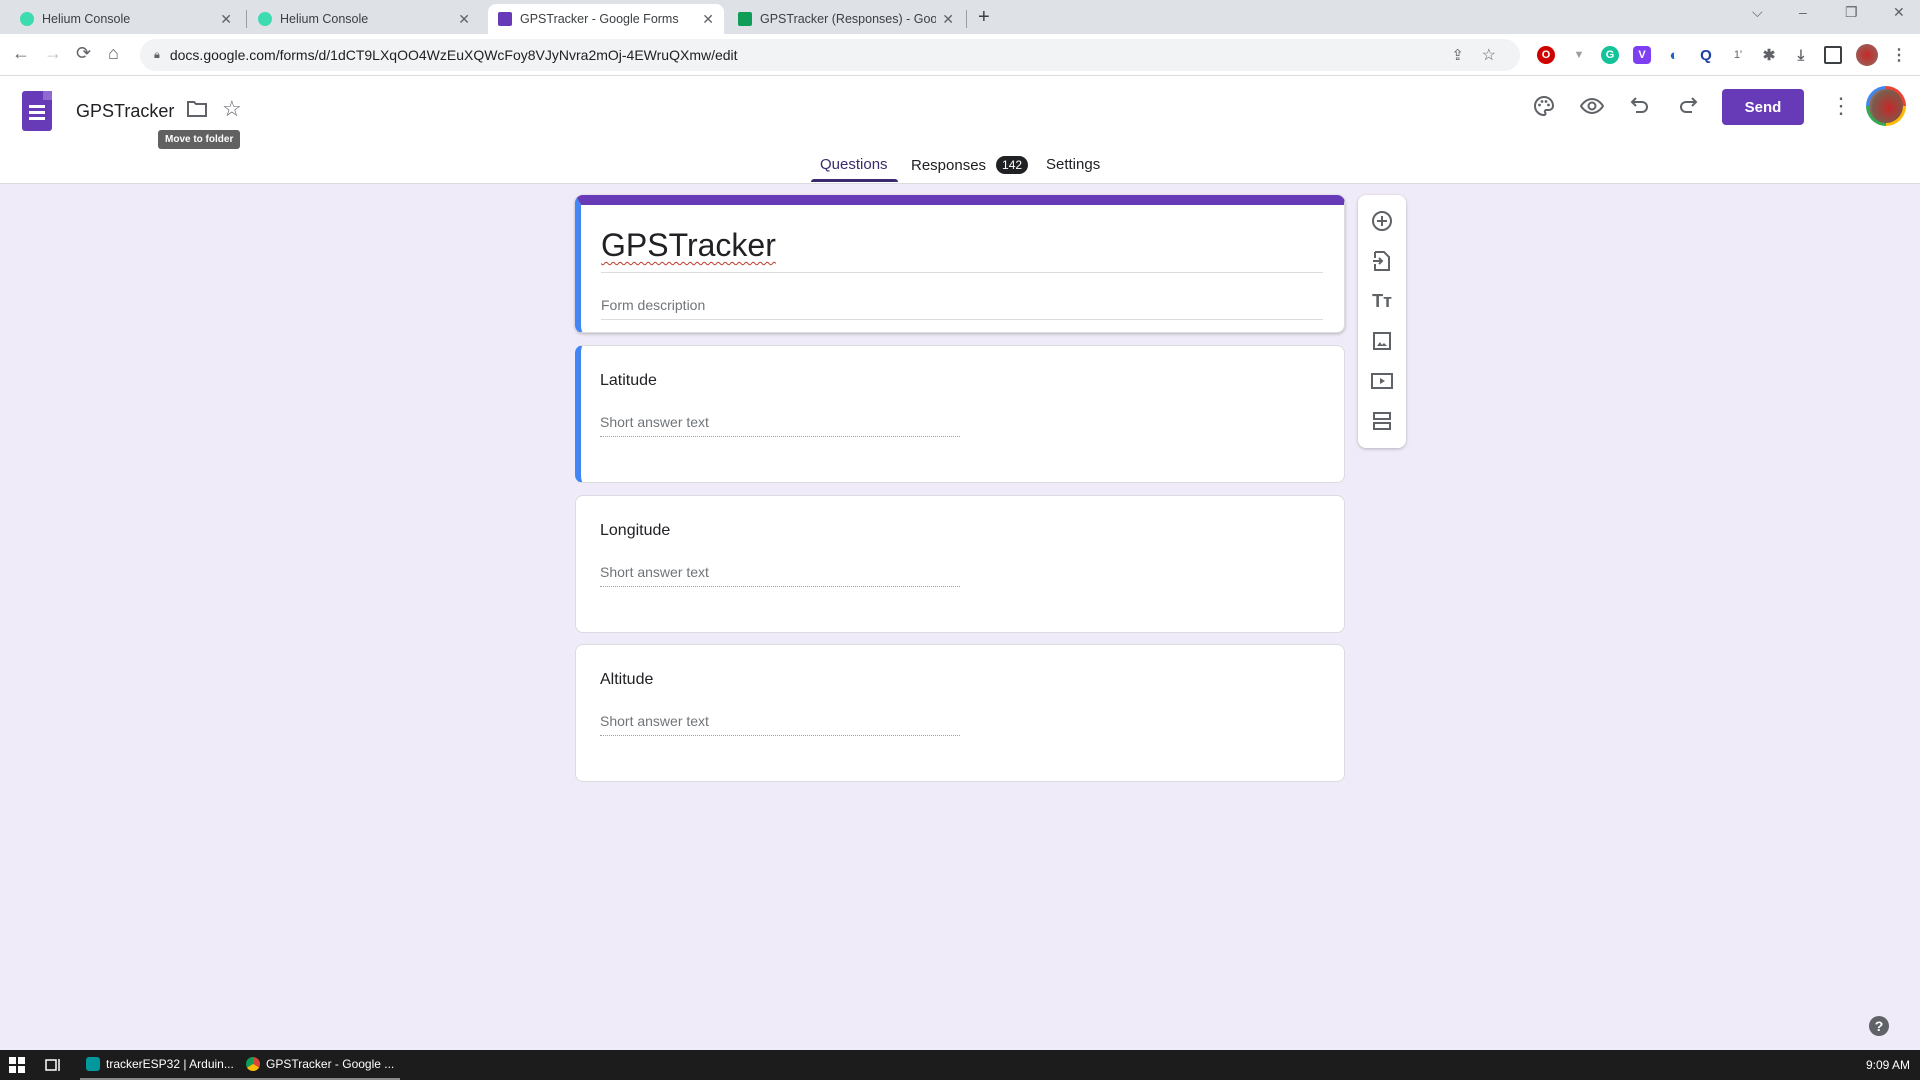 This screenshot has height=1080, width=1920. What do you see at coordinates (199, 139) in the screenshot?
I see `move-to-folder-tooltip: Move to folder` at bounding box center [199, 139].